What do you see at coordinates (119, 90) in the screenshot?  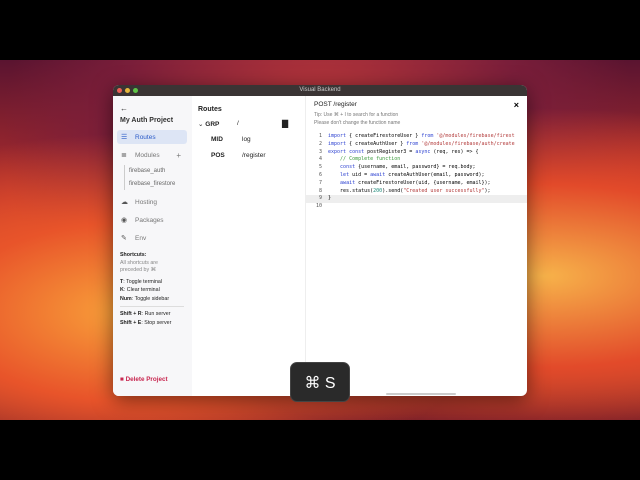 I see `close-window-button` at bounding box center [119, 90].